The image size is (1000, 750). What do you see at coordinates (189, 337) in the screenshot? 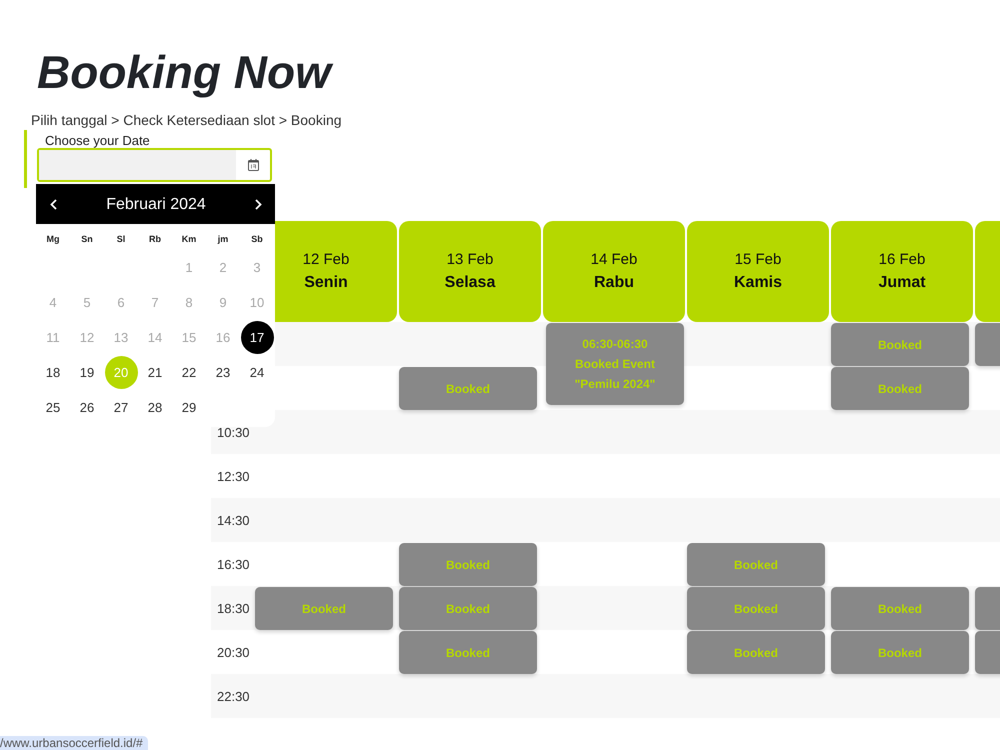
I see `calendar-day: 15` at bounding box center [189, 337].